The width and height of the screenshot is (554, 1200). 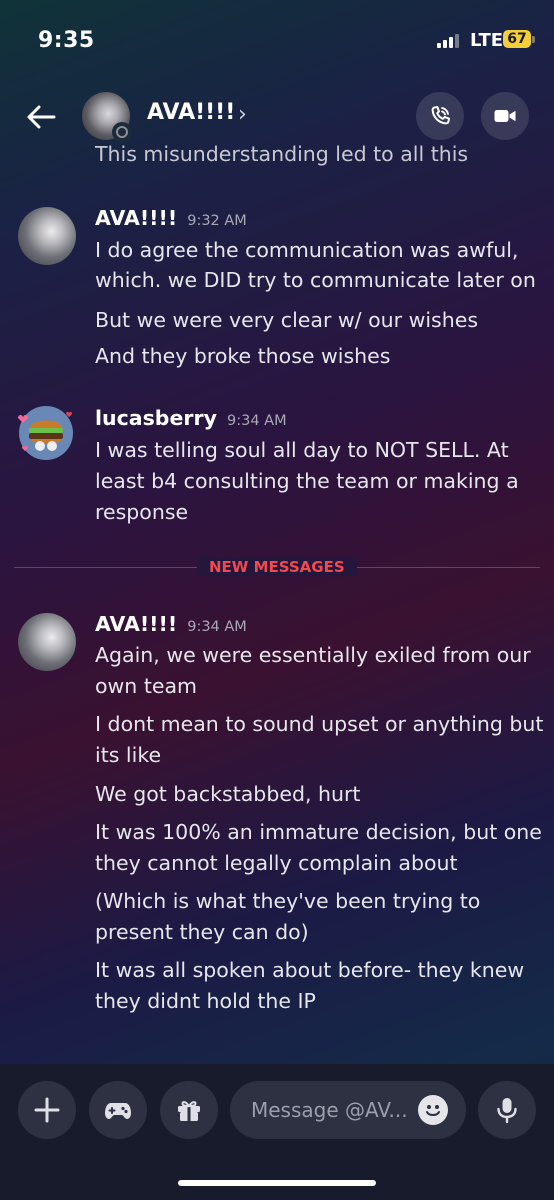 What do you see at coordinates (41, 117) in the screenshot?
I see `back-arrow-icon` at bounding box center [41, 117].